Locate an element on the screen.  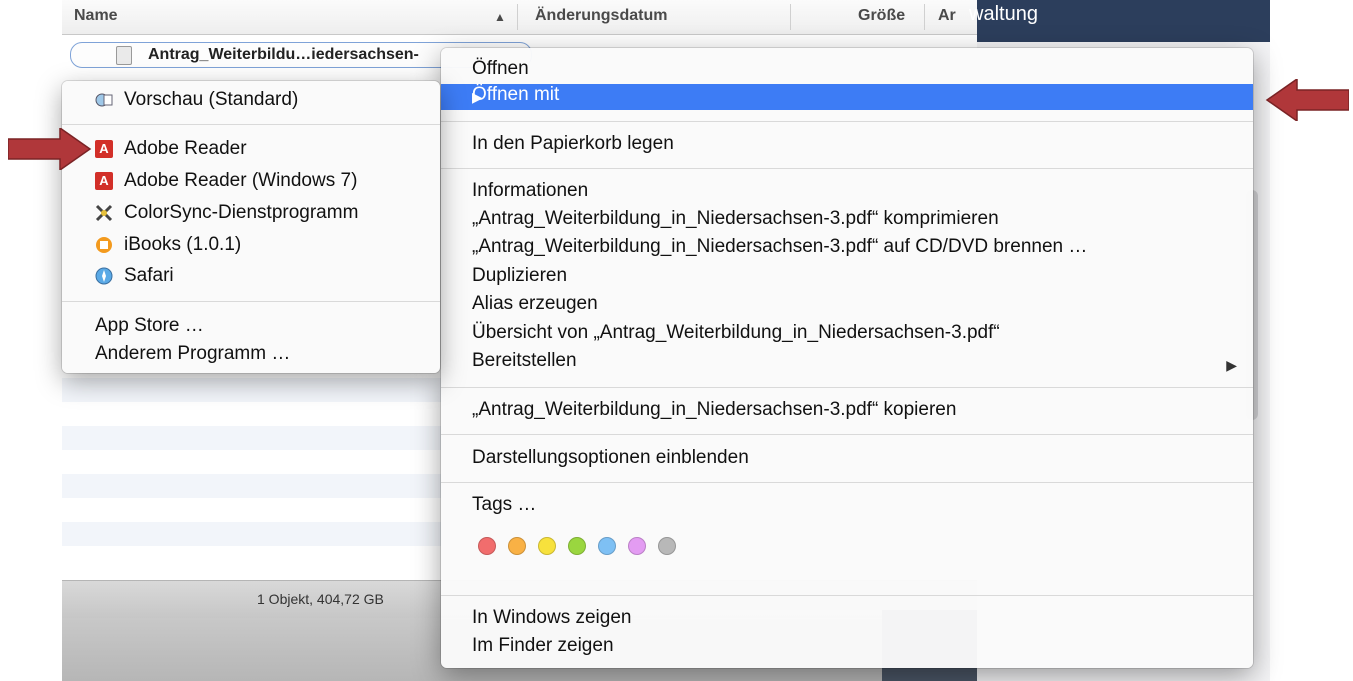
menu-item-show-in-windows: In Windows zeigen is located at coordinates (551, 618).